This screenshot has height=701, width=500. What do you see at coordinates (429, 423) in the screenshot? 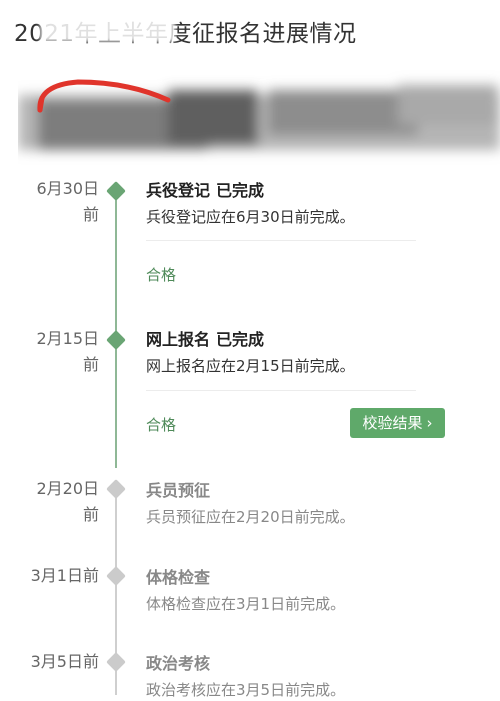
I see `chevron-right-icon: ›` at bounding box center [429, 423].